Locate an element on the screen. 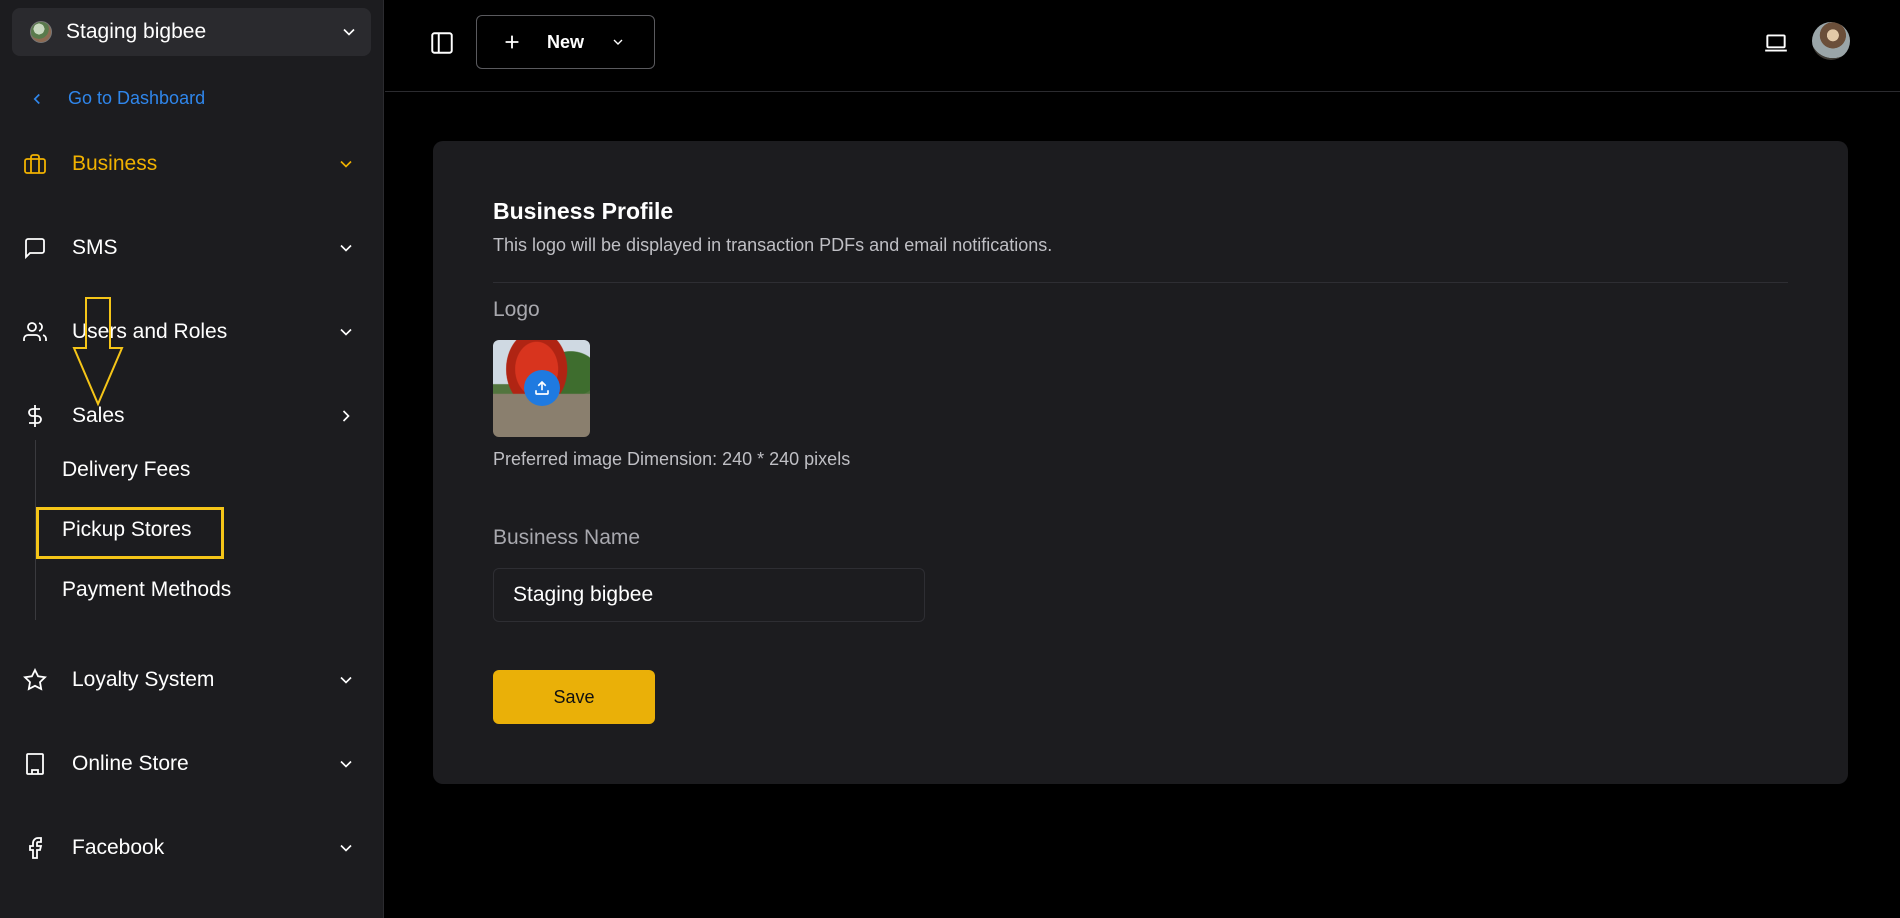 The height and width of the screenshot is (918, 1900). sidebar-toggle-icon is located at coordinates (442, 43).